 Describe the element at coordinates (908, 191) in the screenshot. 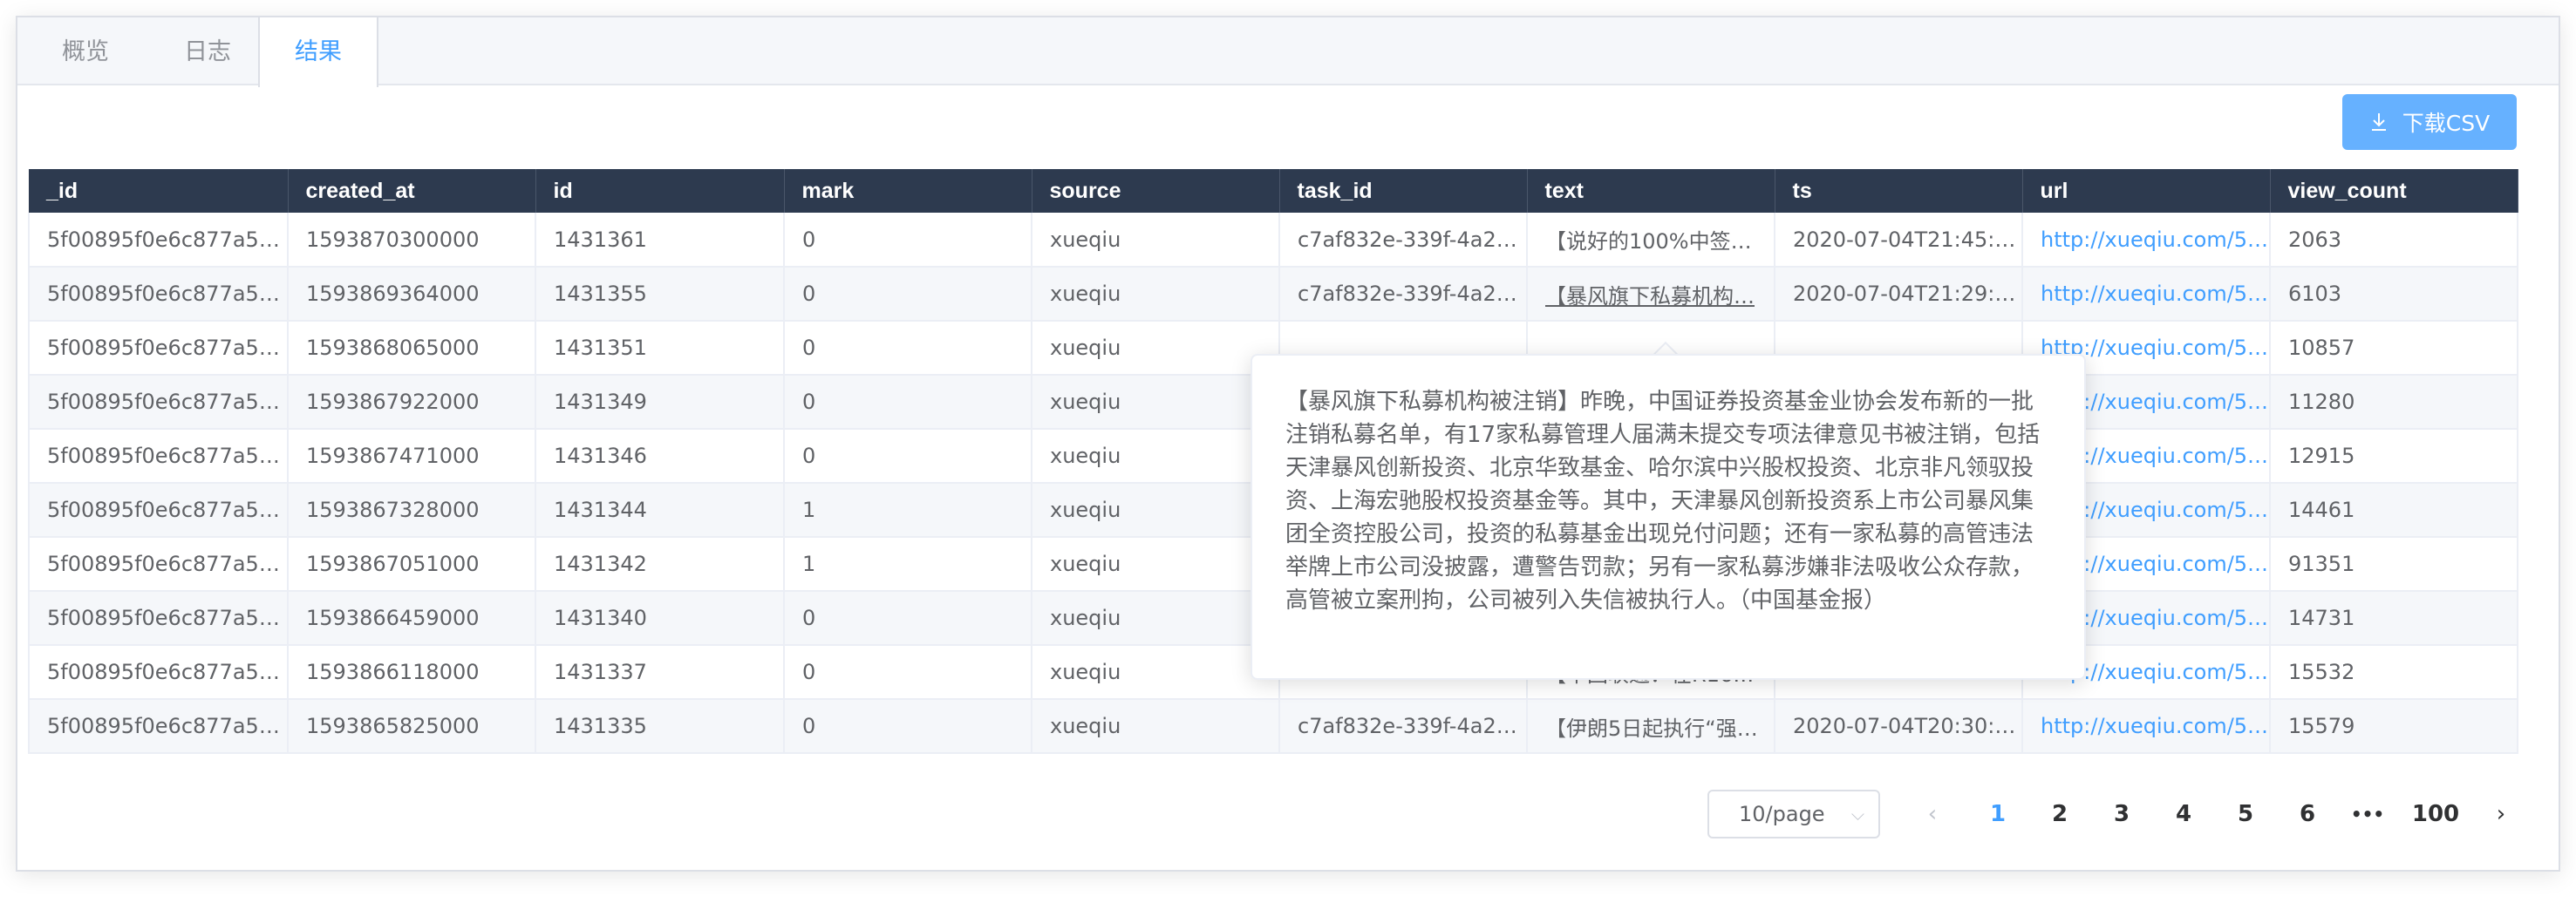

I see `column-header-mark: mark` at that location.